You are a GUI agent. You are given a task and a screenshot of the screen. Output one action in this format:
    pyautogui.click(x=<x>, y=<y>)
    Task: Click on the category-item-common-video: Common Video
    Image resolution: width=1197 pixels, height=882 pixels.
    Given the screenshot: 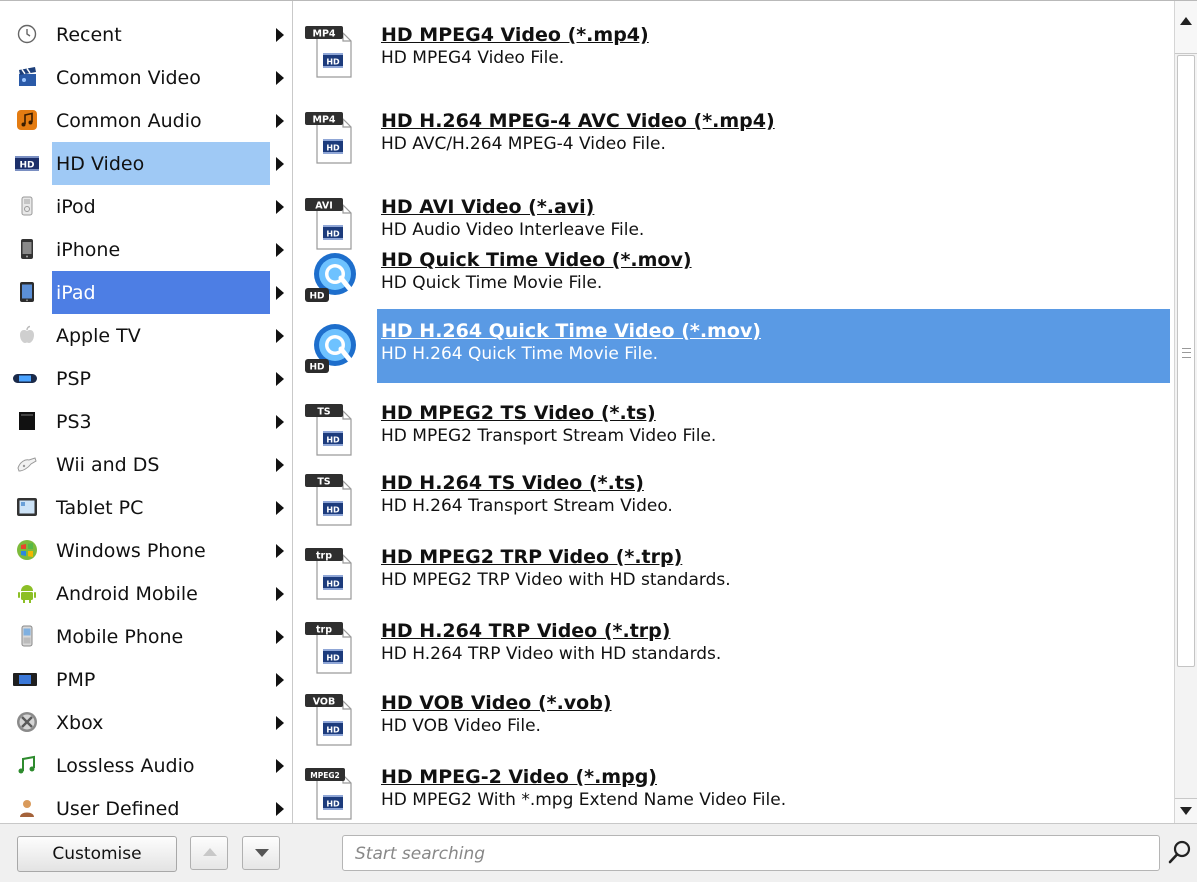 What is the action you would take?
    pyautogui.click(x=146, y=77)
    